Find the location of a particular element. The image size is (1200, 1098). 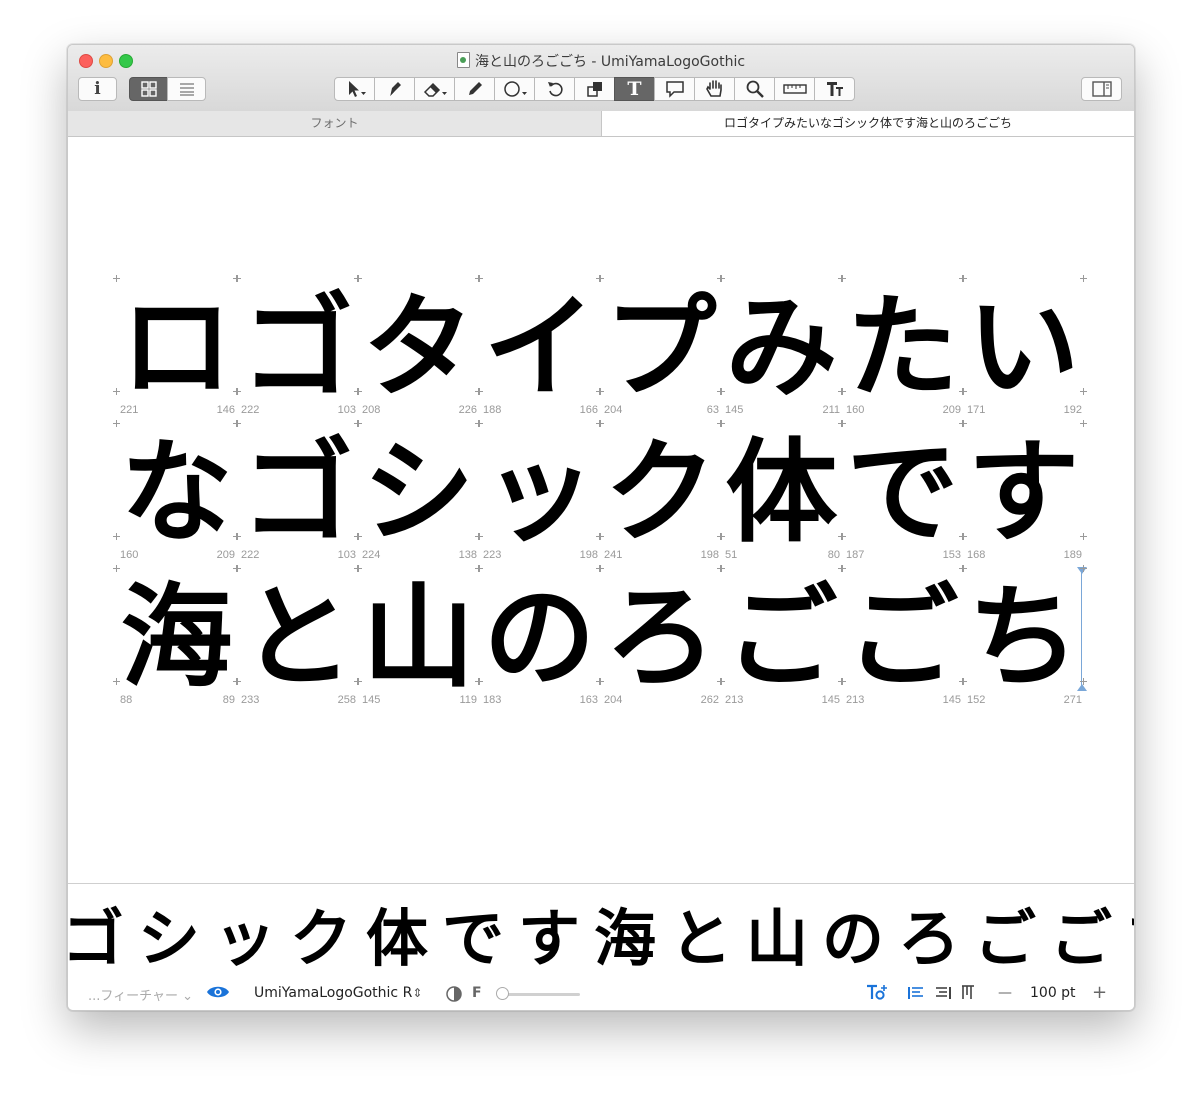

glyph-cell: ク 241 198 is located at coordinates (660, 494).